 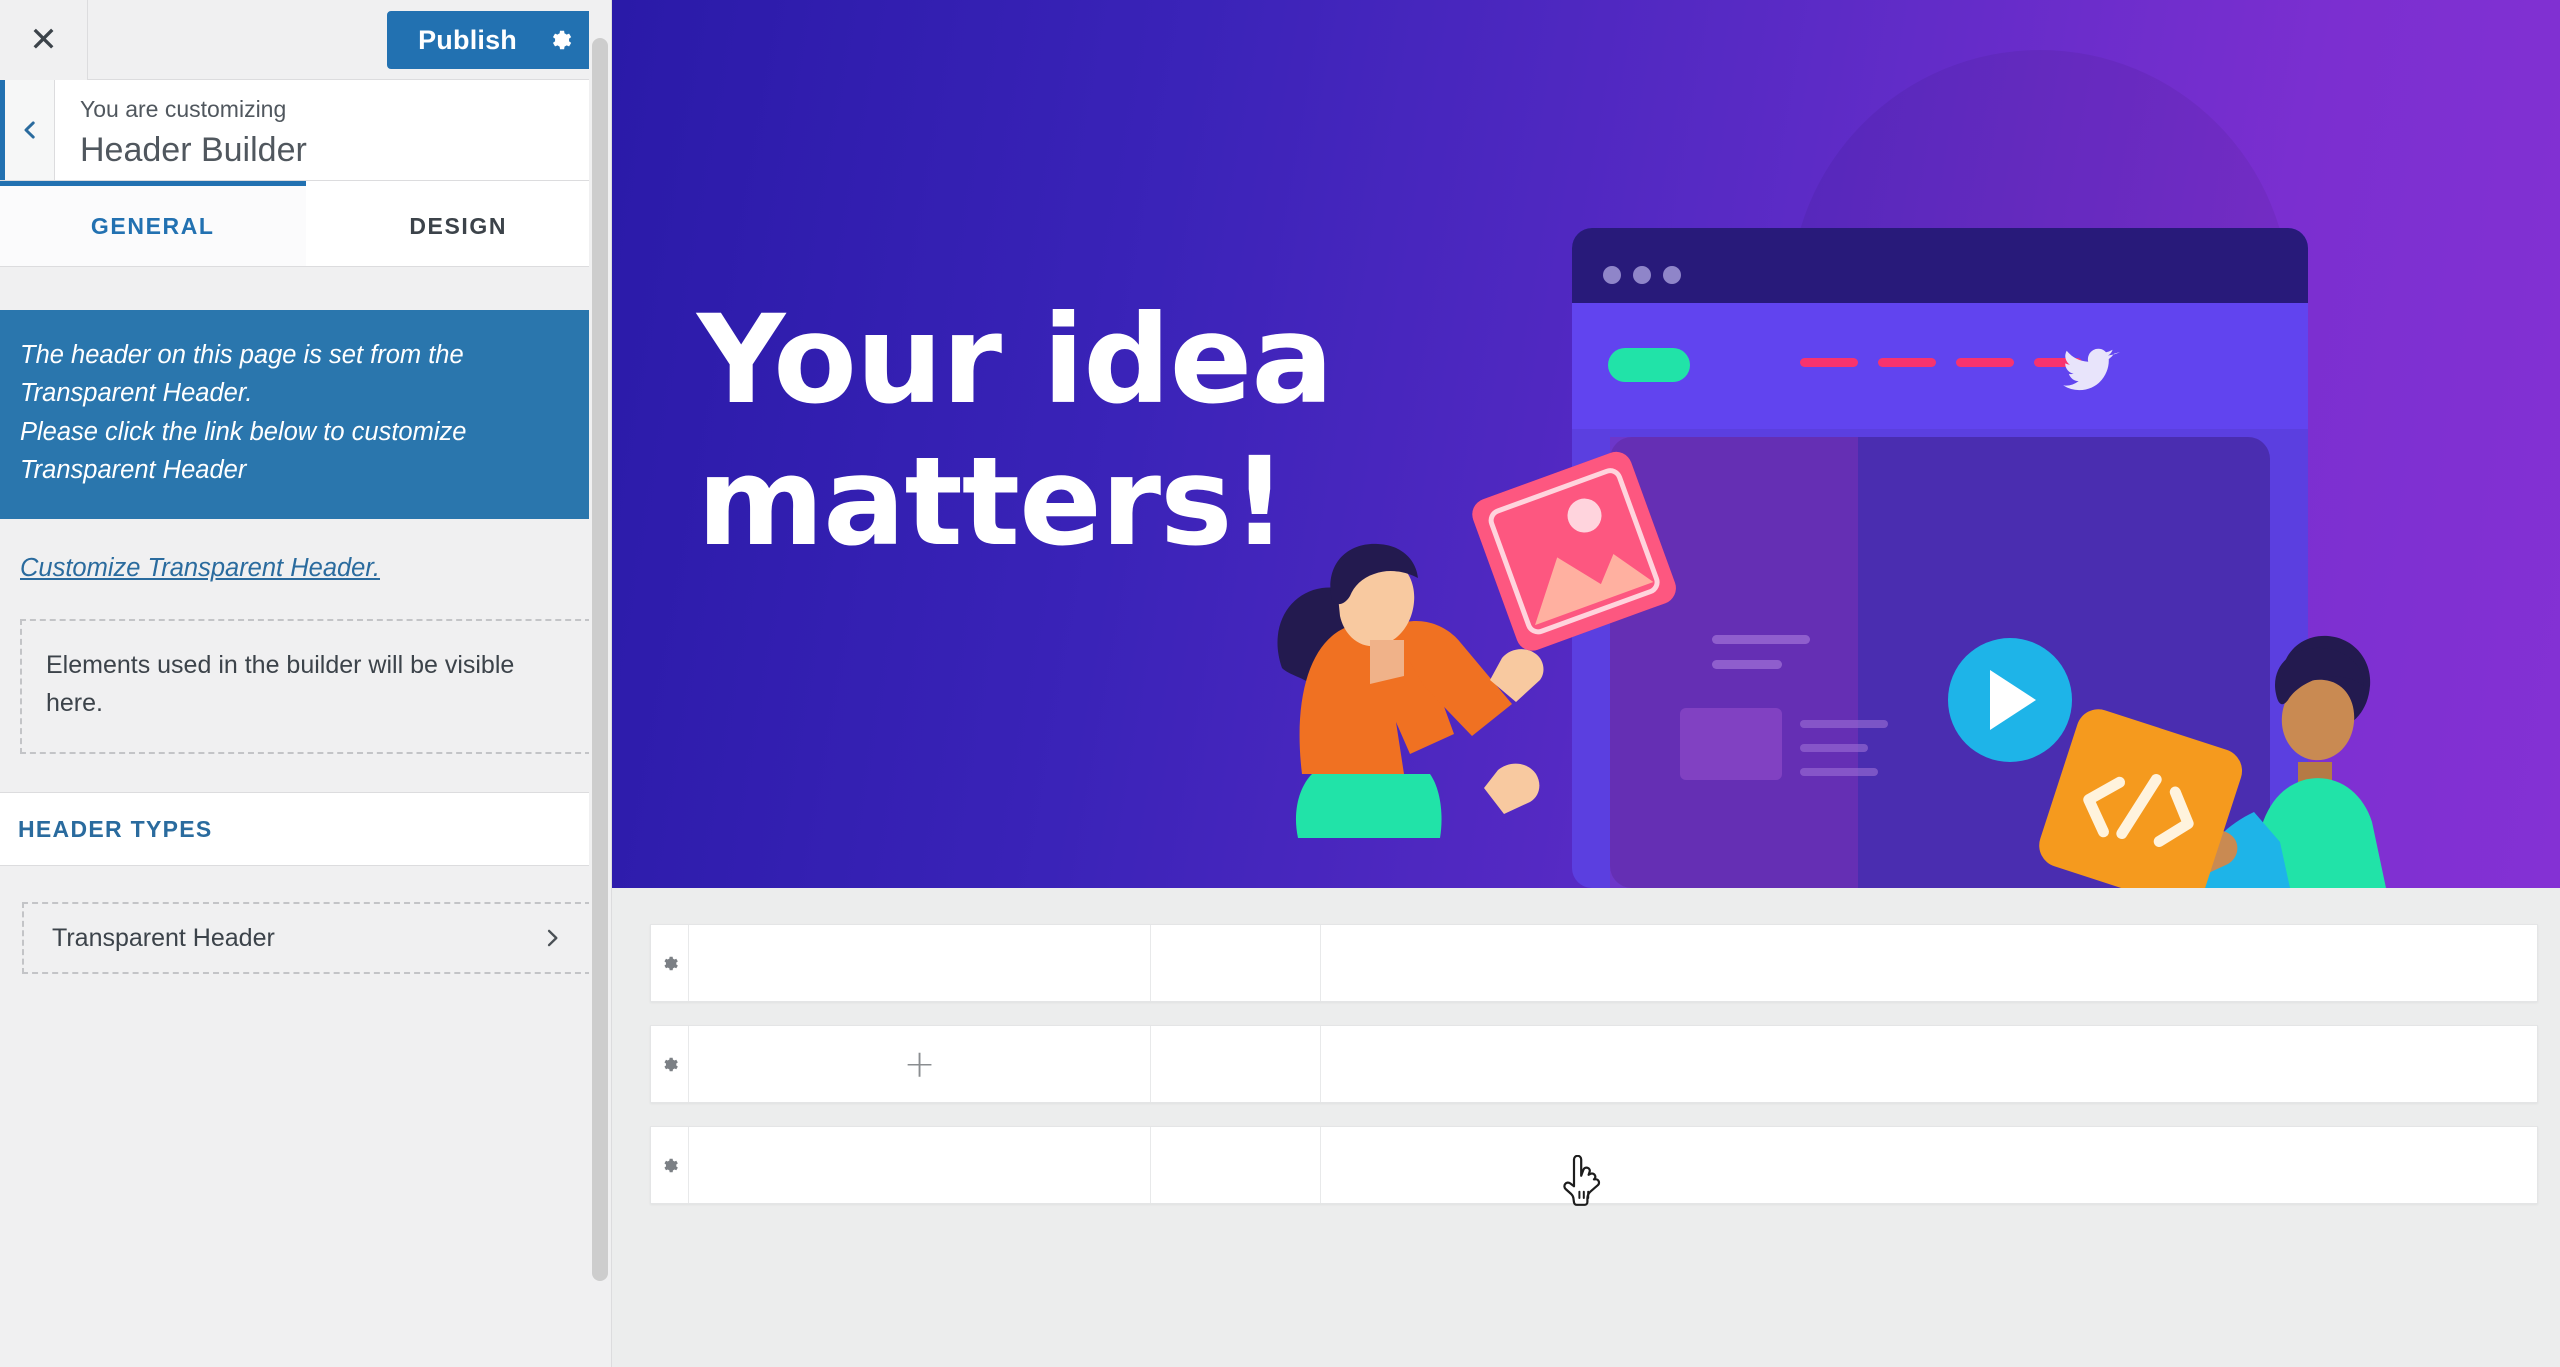 I want to click on header-types-body: Transparent Header, so click(x=305, y=920).